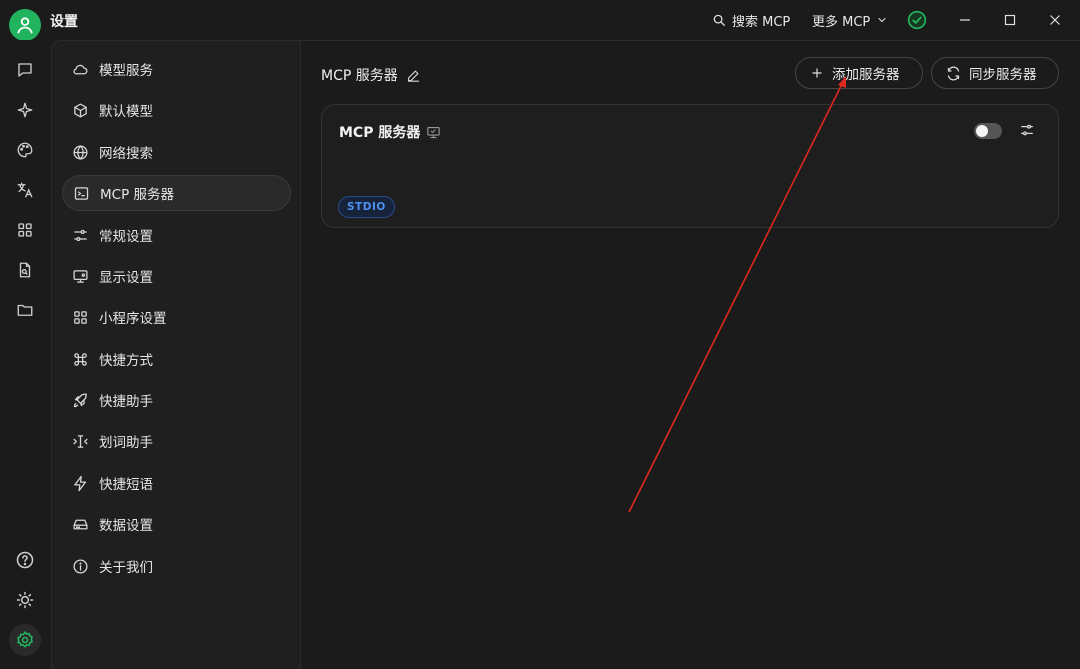 The width and height of the screenshot is (1080, 669). Describe the element at coordinates (64, 22) in the screenshot. I see `window-title: 设置` at that location.